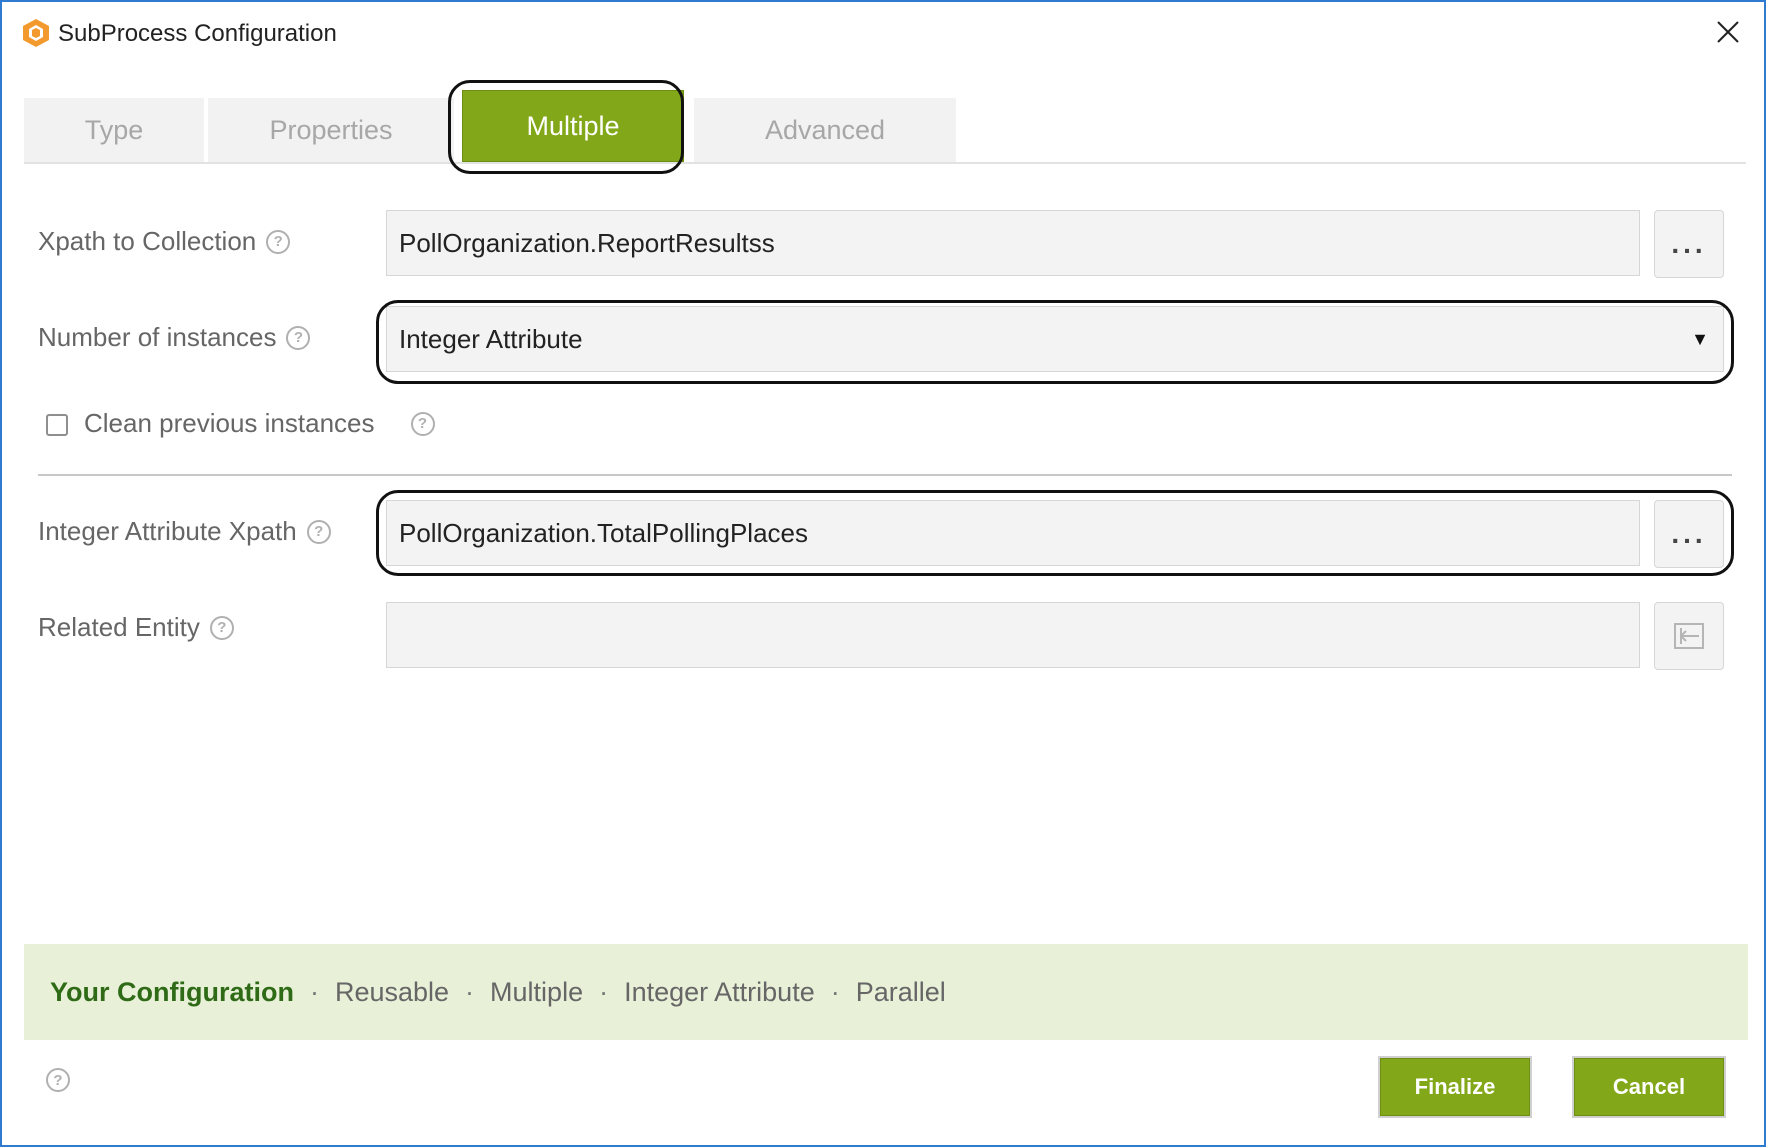  What do you see at coordinates (1013, 635) in the screenshot?
I see `related-entity-field` at bounding box center [1013, 635].